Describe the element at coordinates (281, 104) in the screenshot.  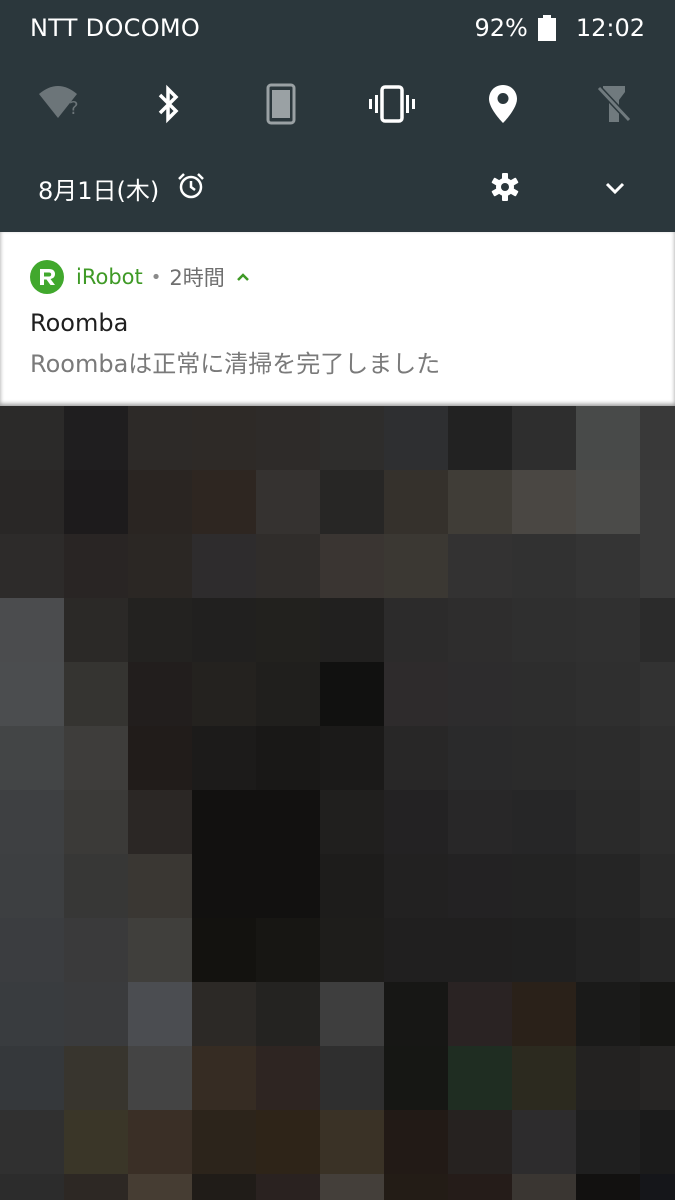
I see `screen-rotation-icon` at that location.